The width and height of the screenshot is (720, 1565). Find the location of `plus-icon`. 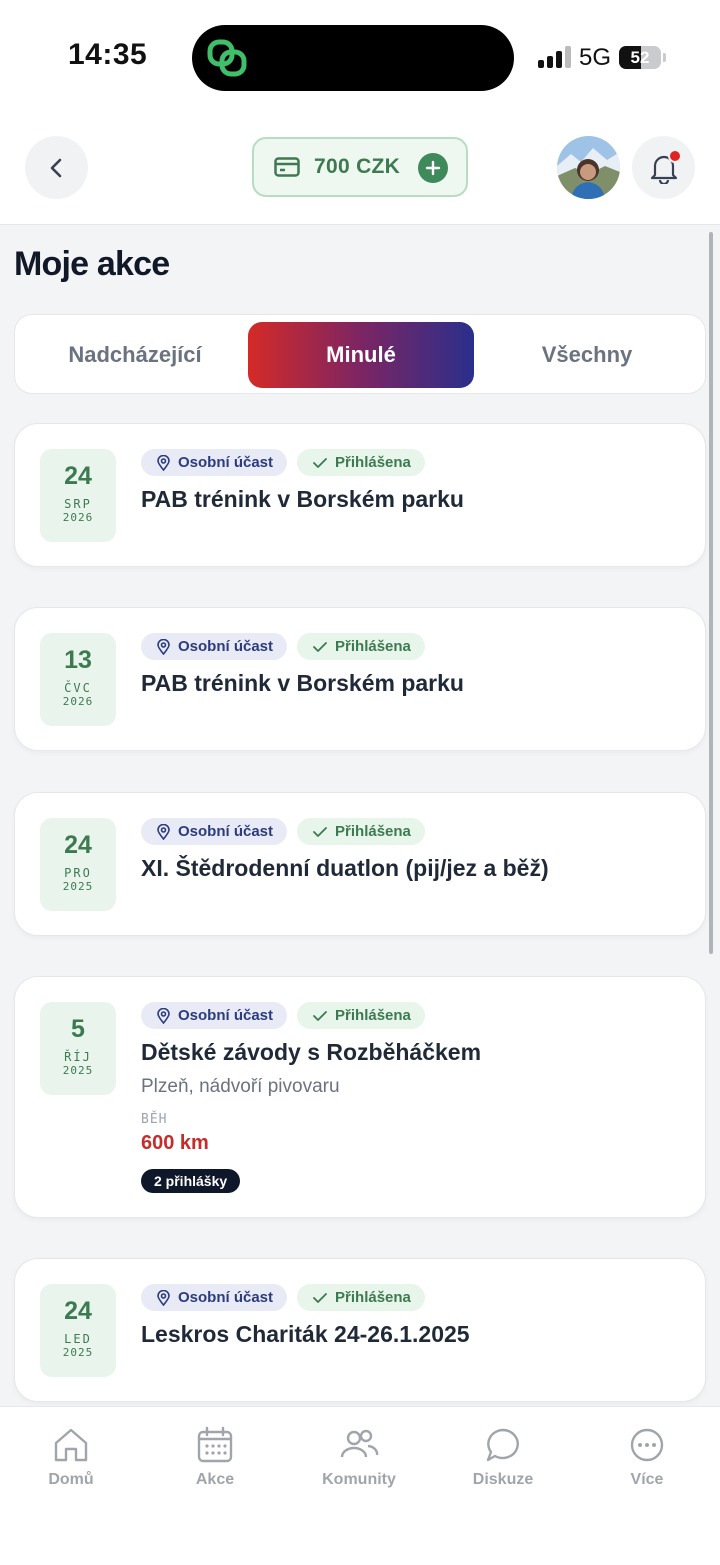

plus-icon is located at coordinates (433, 168).